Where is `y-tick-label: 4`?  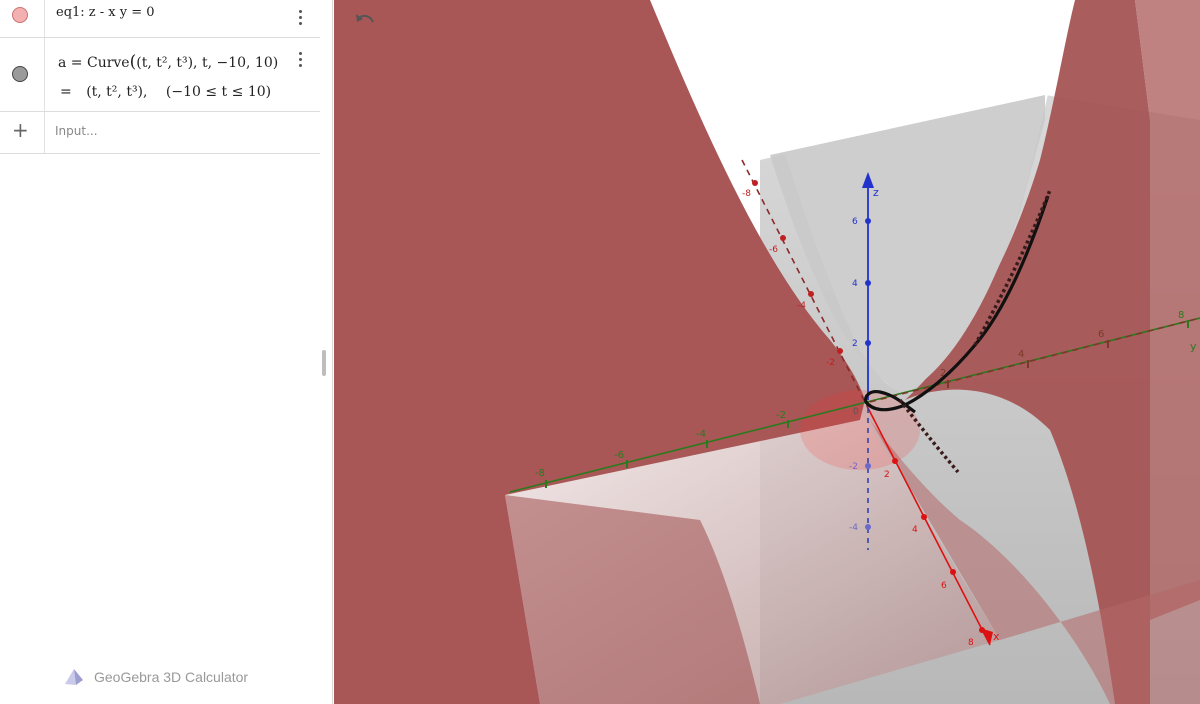
y-tick-label: 4 is located at coordinates (1021, 354).